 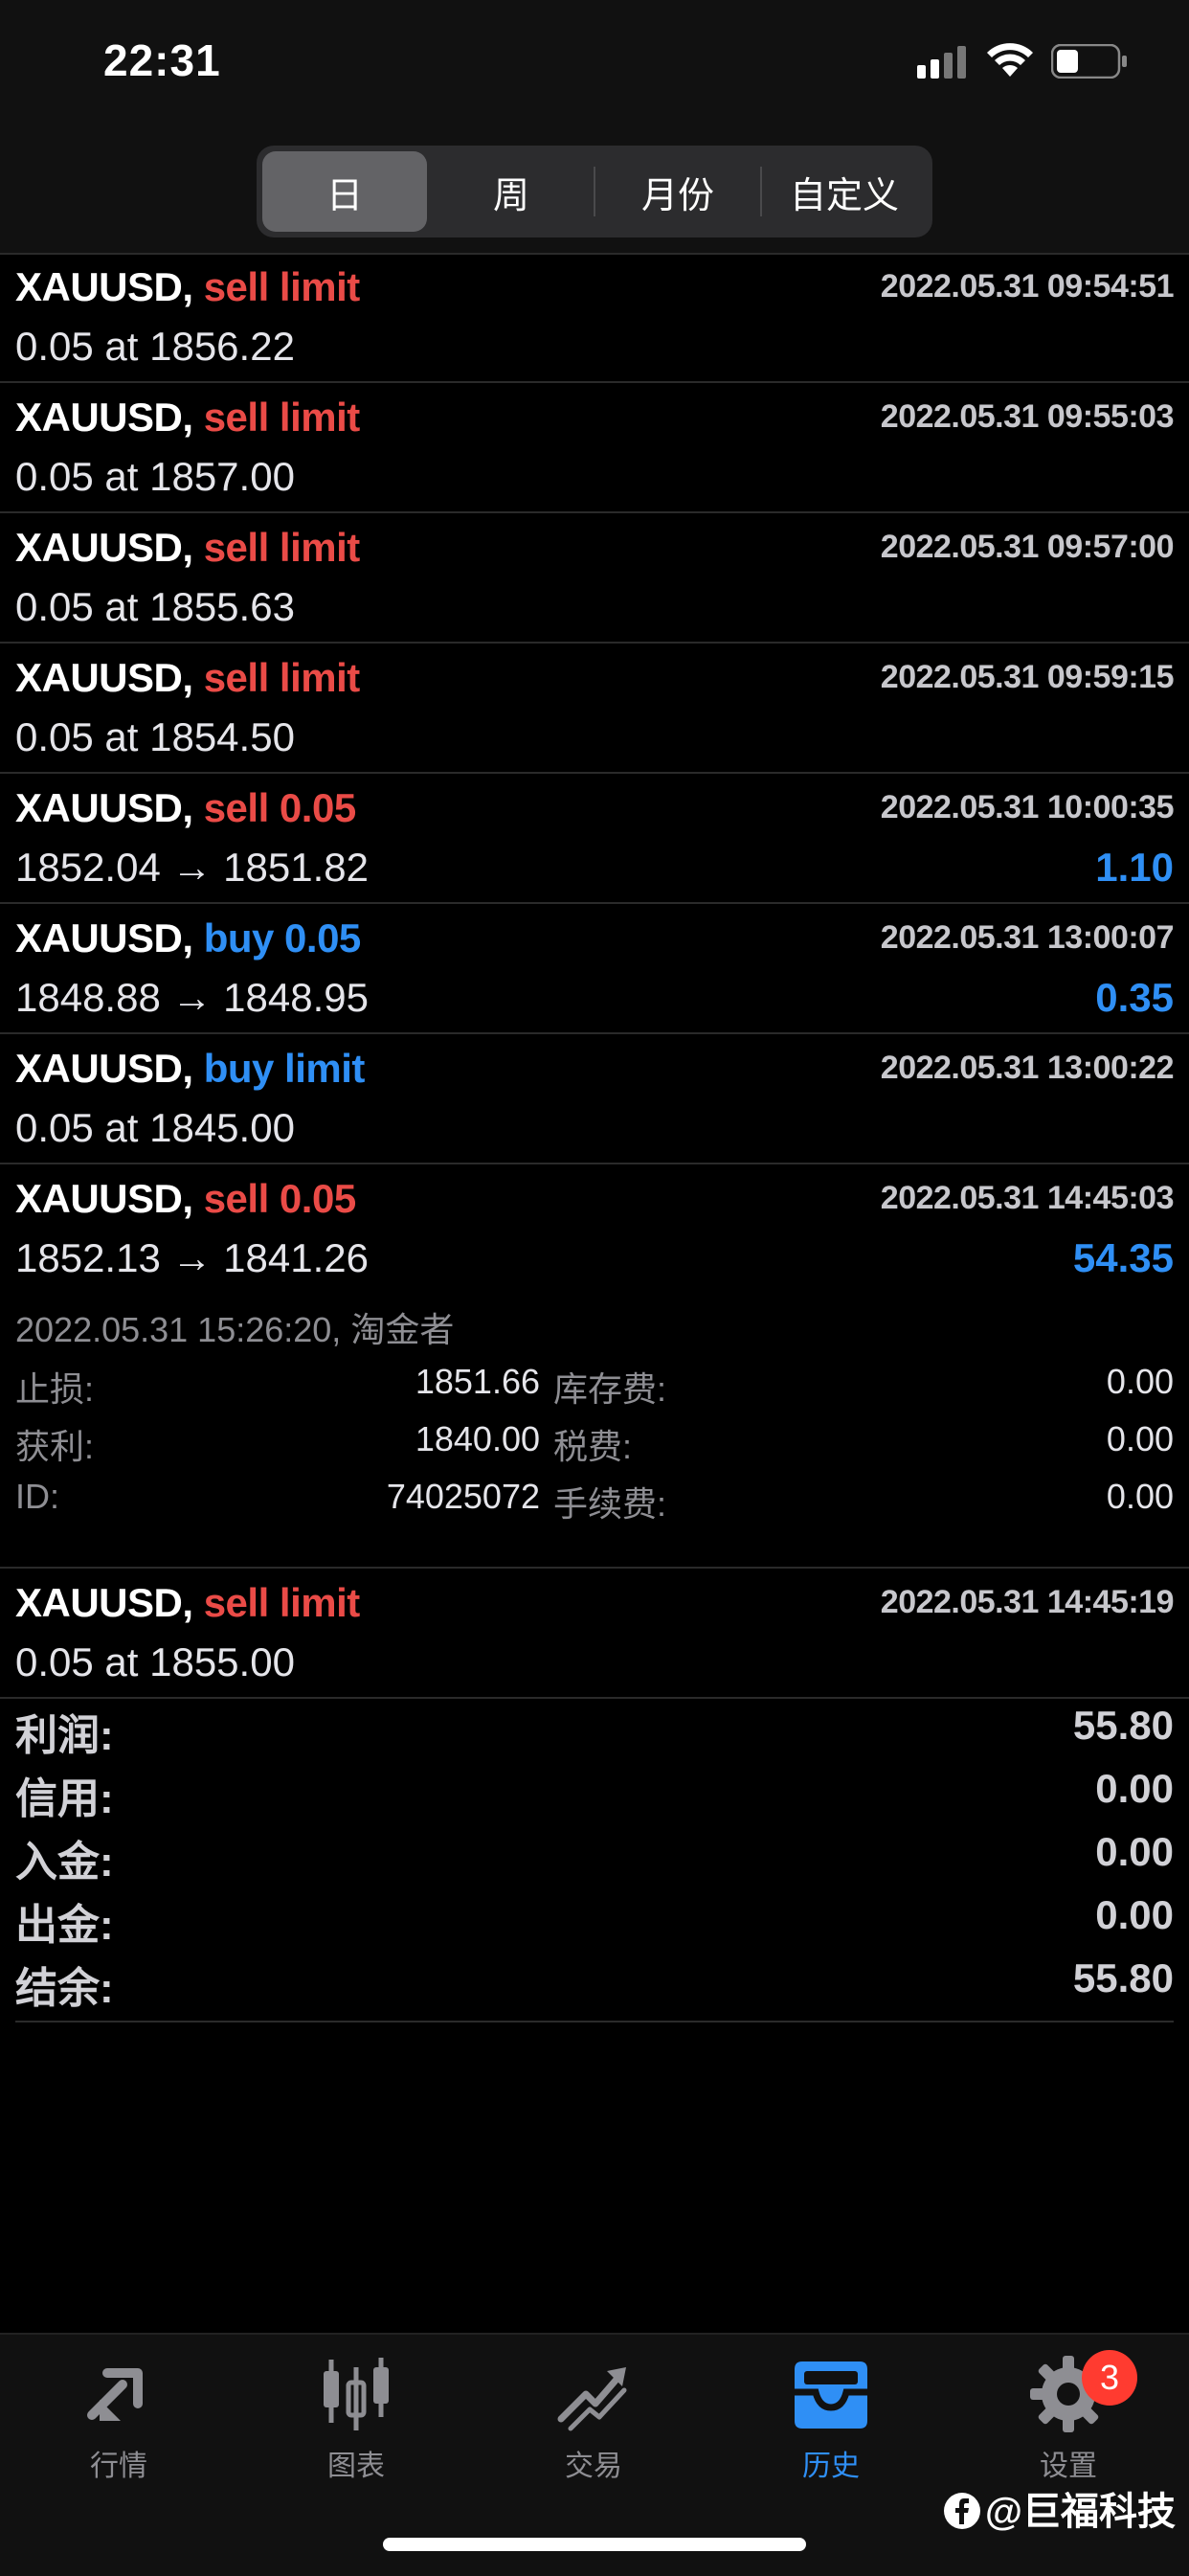 What do you see at coordinates (64, 1735) in the screenshot?
I see `summary-label: 利润:` at bounding box center [64, 1735].